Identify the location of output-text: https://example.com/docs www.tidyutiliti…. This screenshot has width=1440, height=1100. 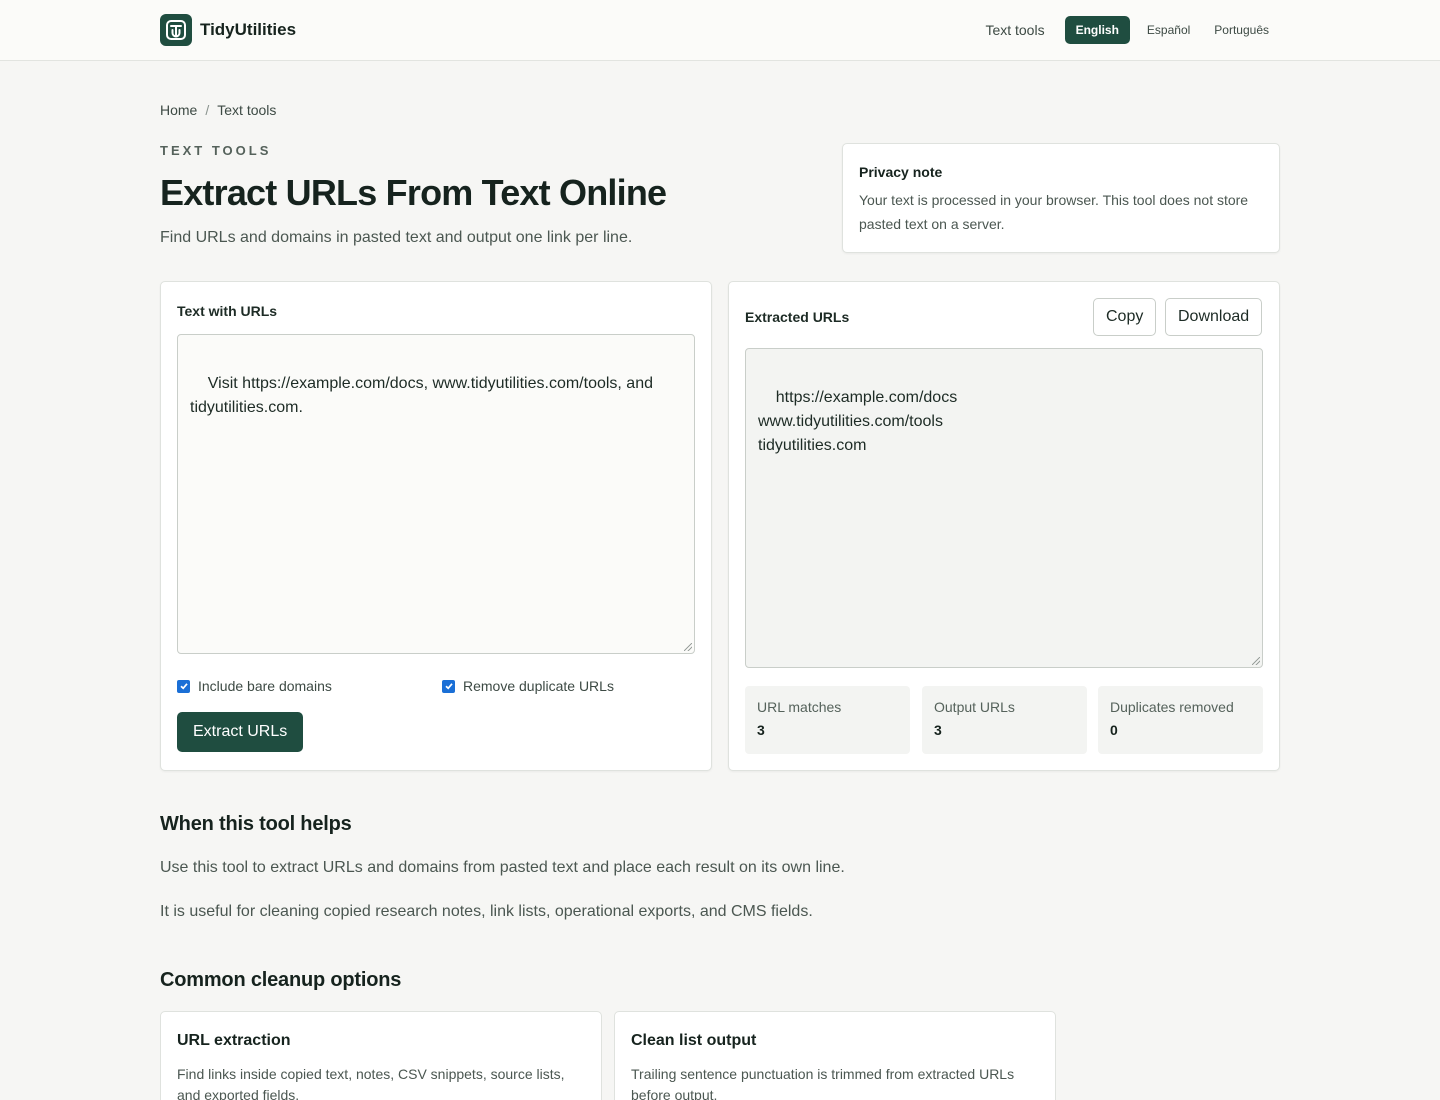
(858, 421).